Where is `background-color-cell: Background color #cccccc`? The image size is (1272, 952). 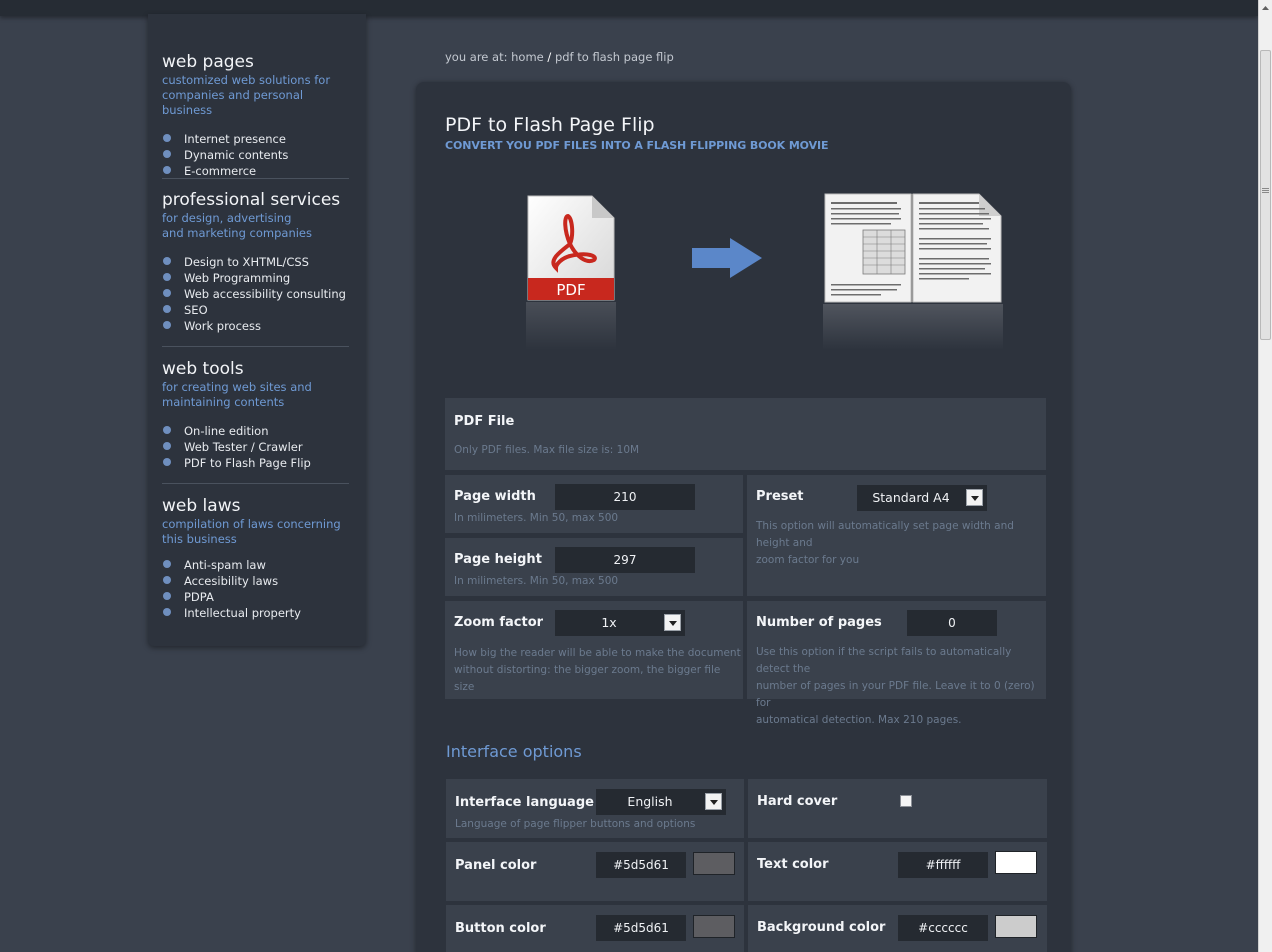 background-color-cell: Background color #cccccc is located at coordinates (897, 928).